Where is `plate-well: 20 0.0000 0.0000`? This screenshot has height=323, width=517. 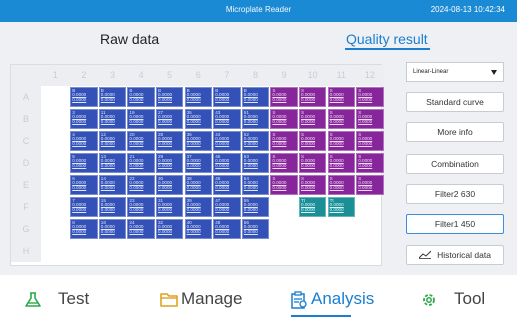
plate-well: 20 0.0000 0.0000 is located at coordinates (141, 141).